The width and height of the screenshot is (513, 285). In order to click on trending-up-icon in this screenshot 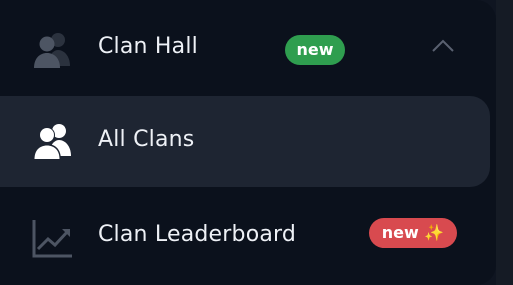, I will do `click(52, 239)`.